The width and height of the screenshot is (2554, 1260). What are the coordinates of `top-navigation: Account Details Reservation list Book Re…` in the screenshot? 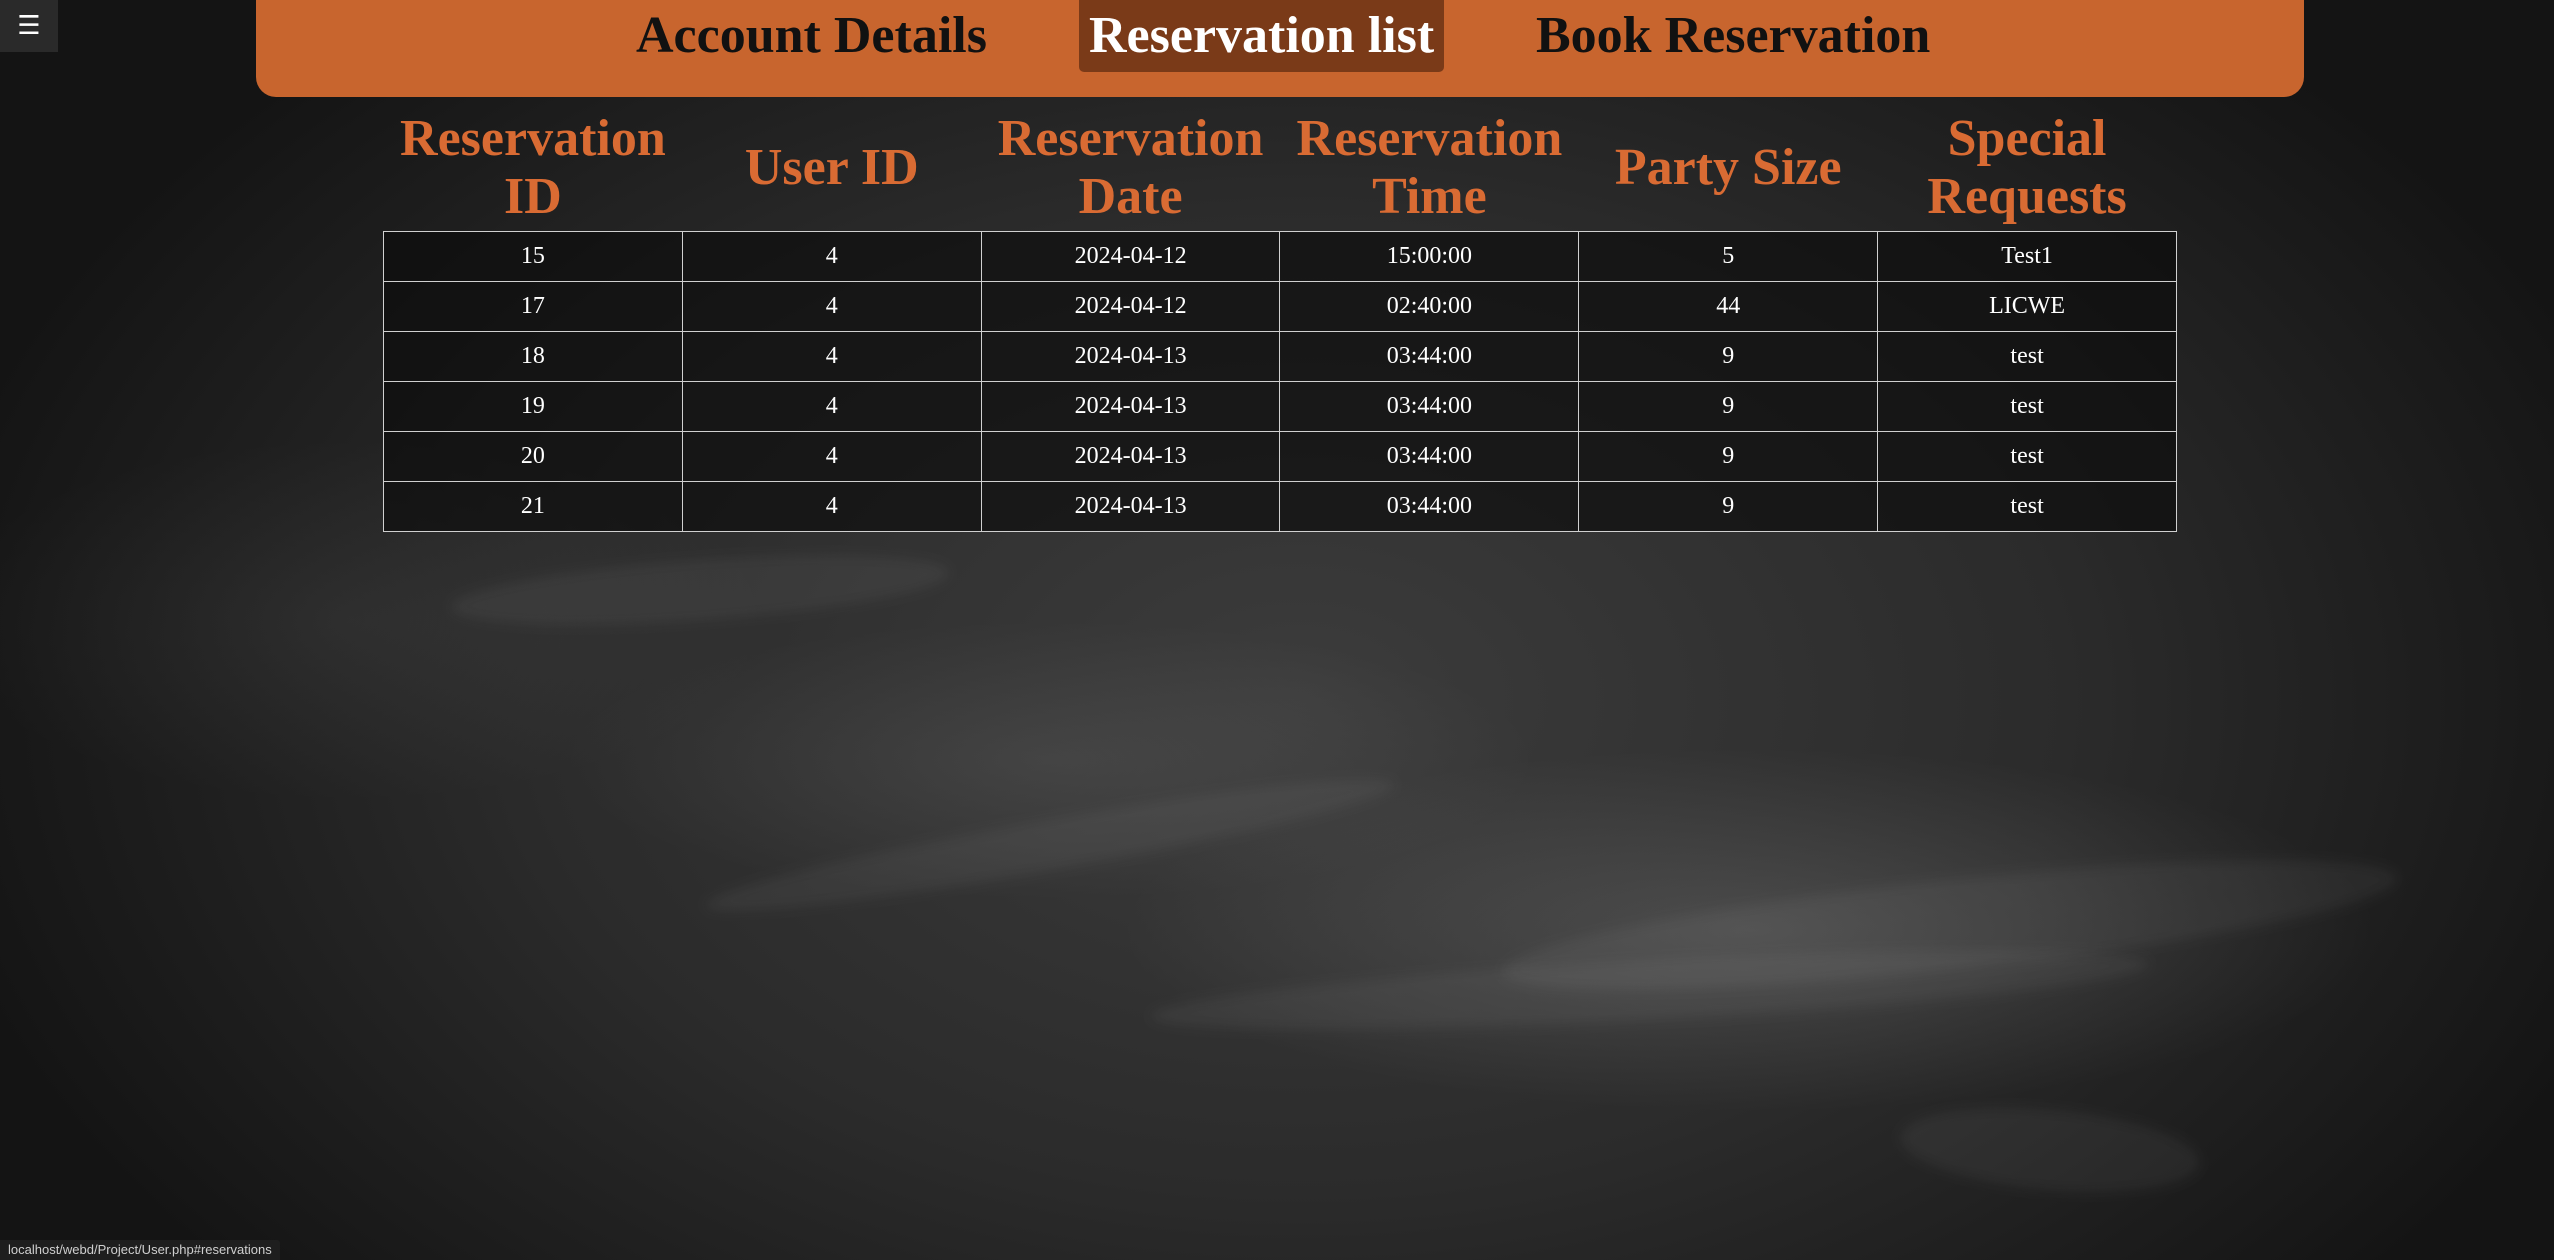 It's located at (1280, 48).